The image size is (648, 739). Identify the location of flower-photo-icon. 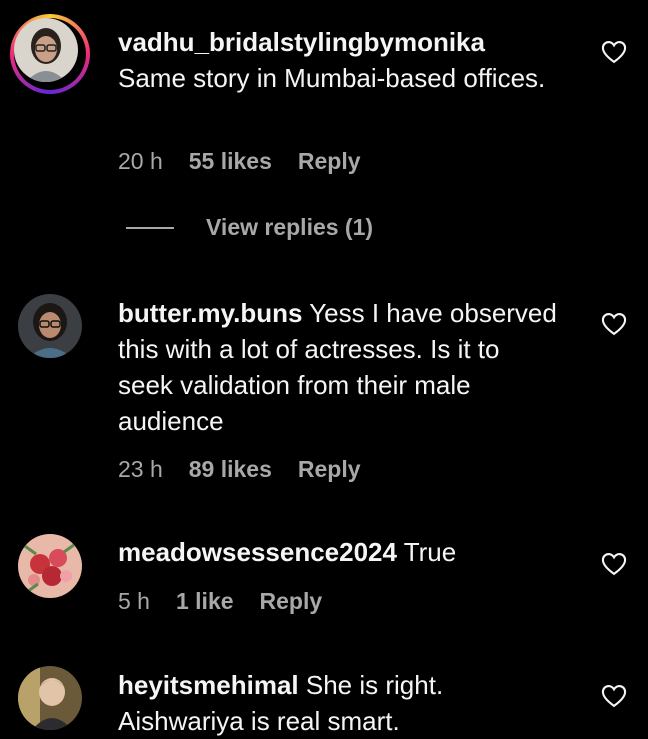
(50, 566).